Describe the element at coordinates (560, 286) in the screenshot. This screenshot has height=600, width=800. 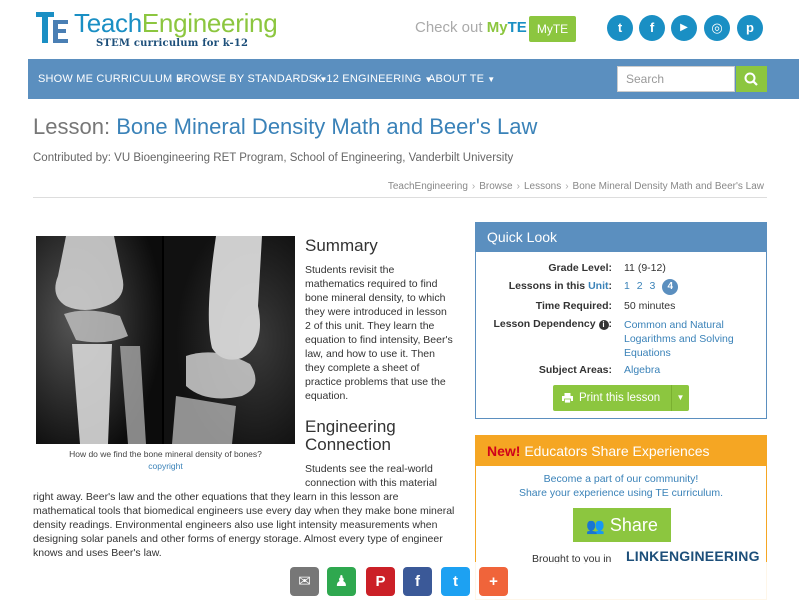
I see `lessons-in-unit-label: Lessons in this Unit:` at that location.